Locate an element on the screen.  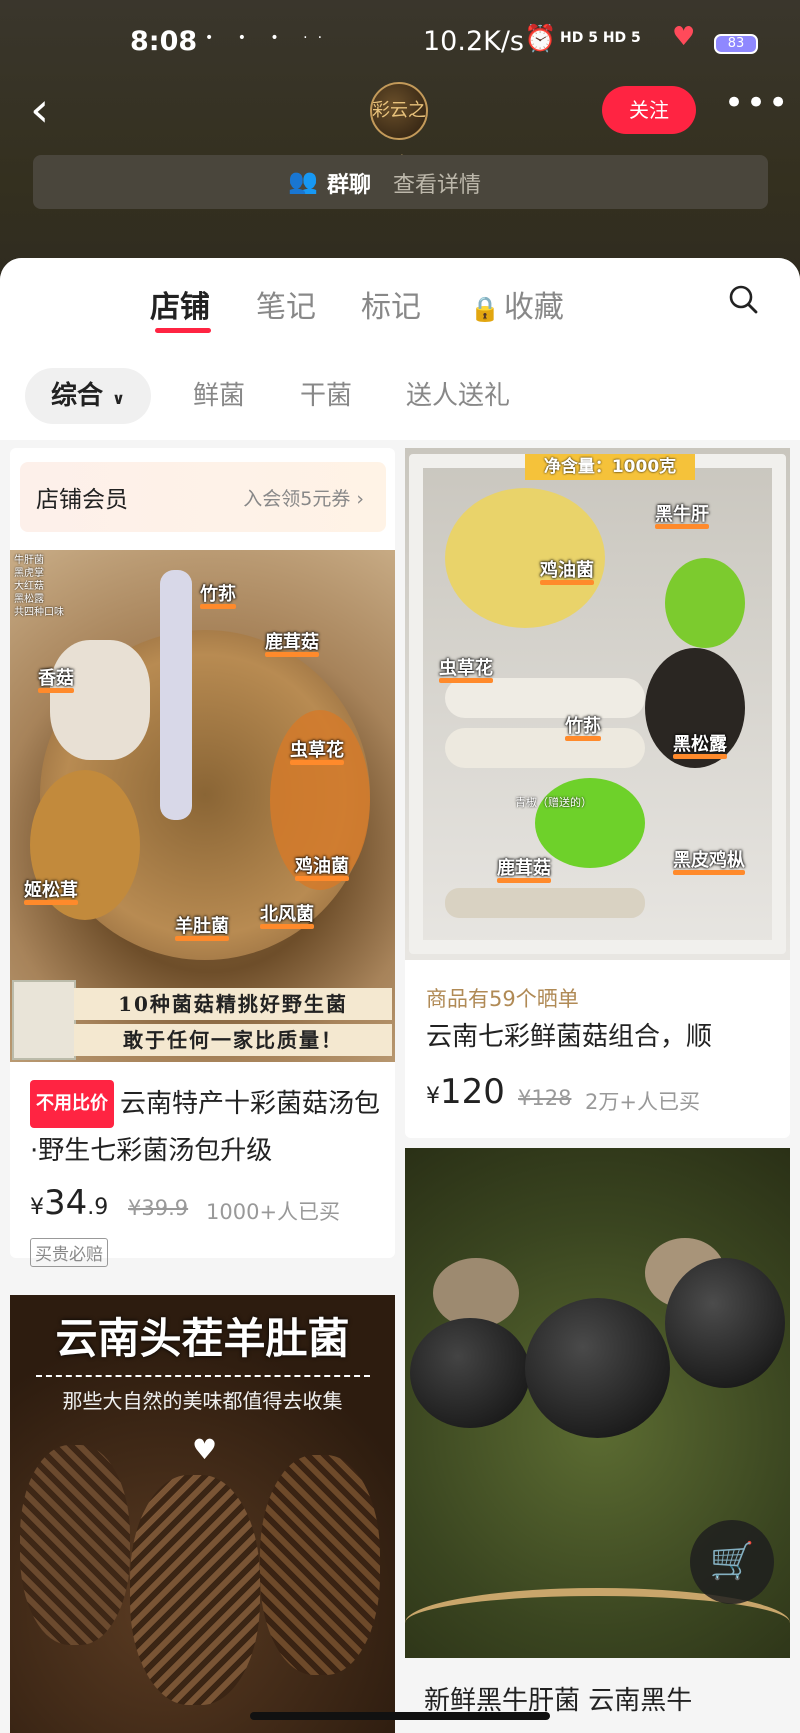
divider is located at coordinates (203, 1376).